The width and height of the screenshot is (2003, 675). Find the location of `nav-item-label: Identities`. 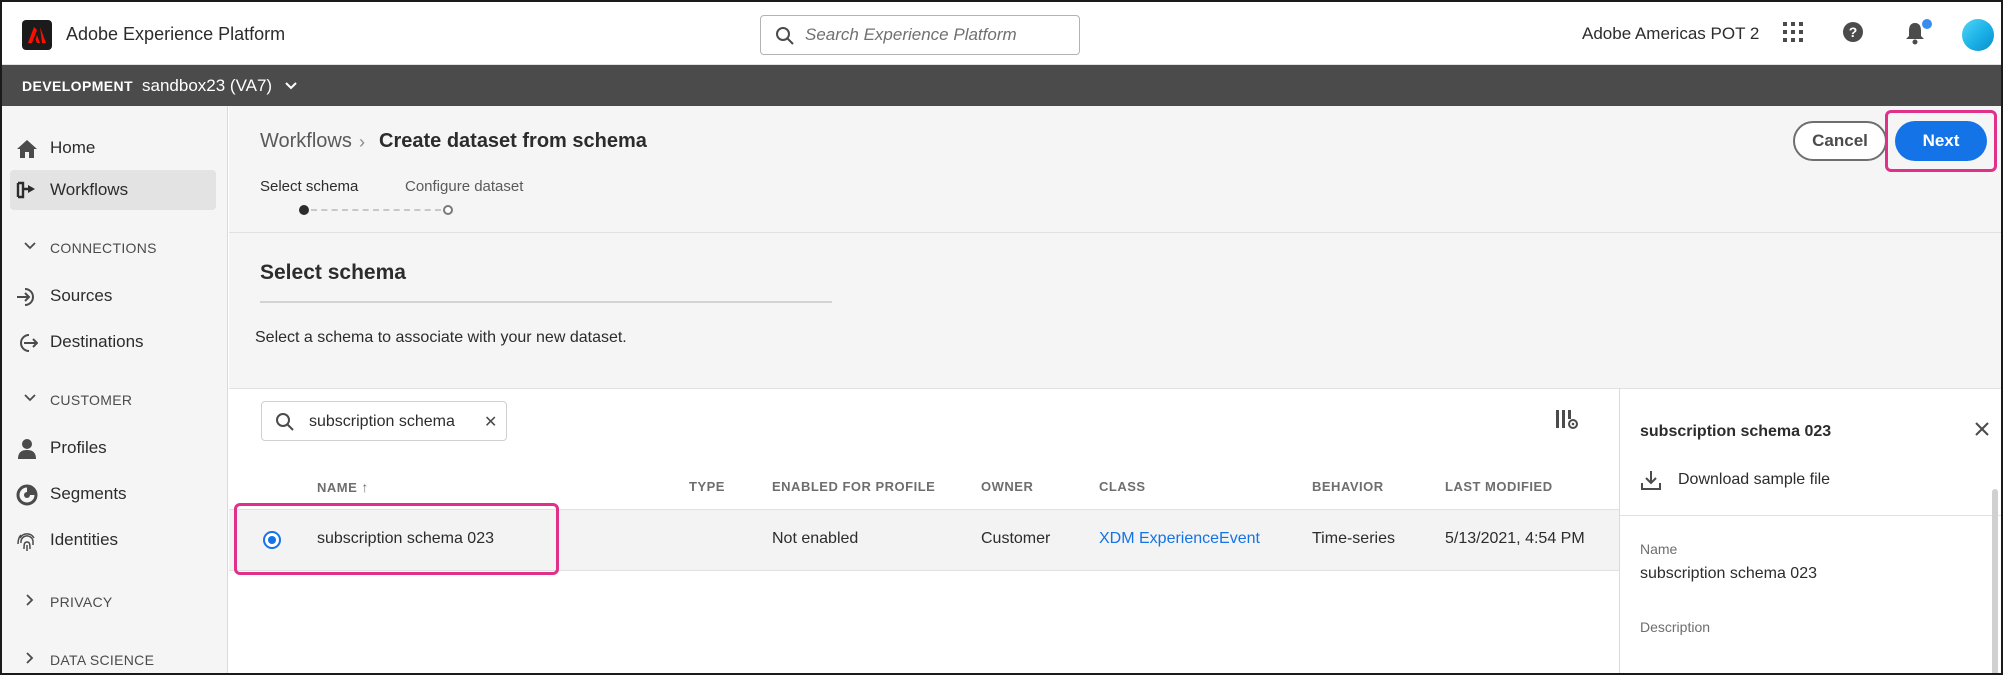

nav-item-label: Identities is located at coordinates (84, 539).